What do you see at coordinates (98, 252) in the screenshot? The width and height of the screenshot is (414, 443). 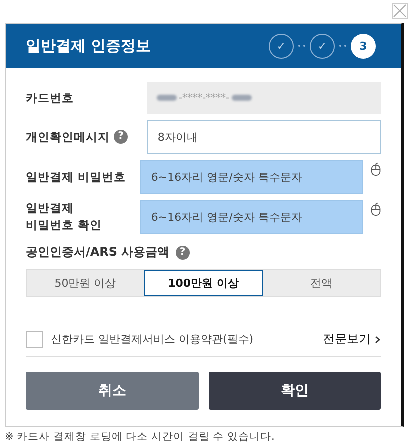 I see `section-label: 공인인증서/ARS 사용금액` at bounding box center [98, 252].